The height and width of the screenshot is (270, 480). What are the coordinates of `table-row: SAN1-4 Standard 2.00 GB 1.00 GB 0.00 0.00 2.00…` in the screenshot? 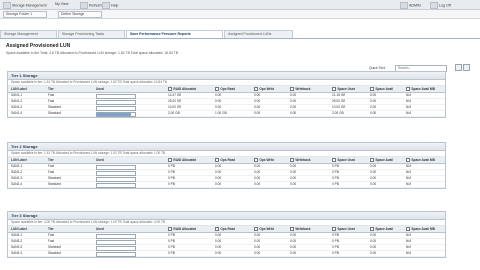 It's located at (226, 114).